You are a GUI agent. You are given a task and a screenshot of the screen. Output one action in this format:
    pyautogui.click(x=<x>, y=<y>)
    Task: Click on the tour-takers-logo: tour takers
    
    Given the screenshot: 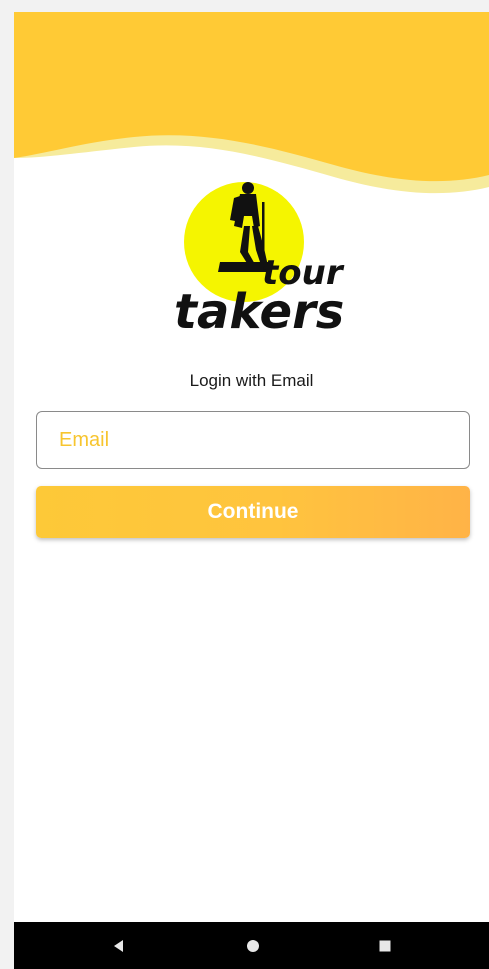 What is the action you would take?
    pyautogui.click(x=259, y=256)
    